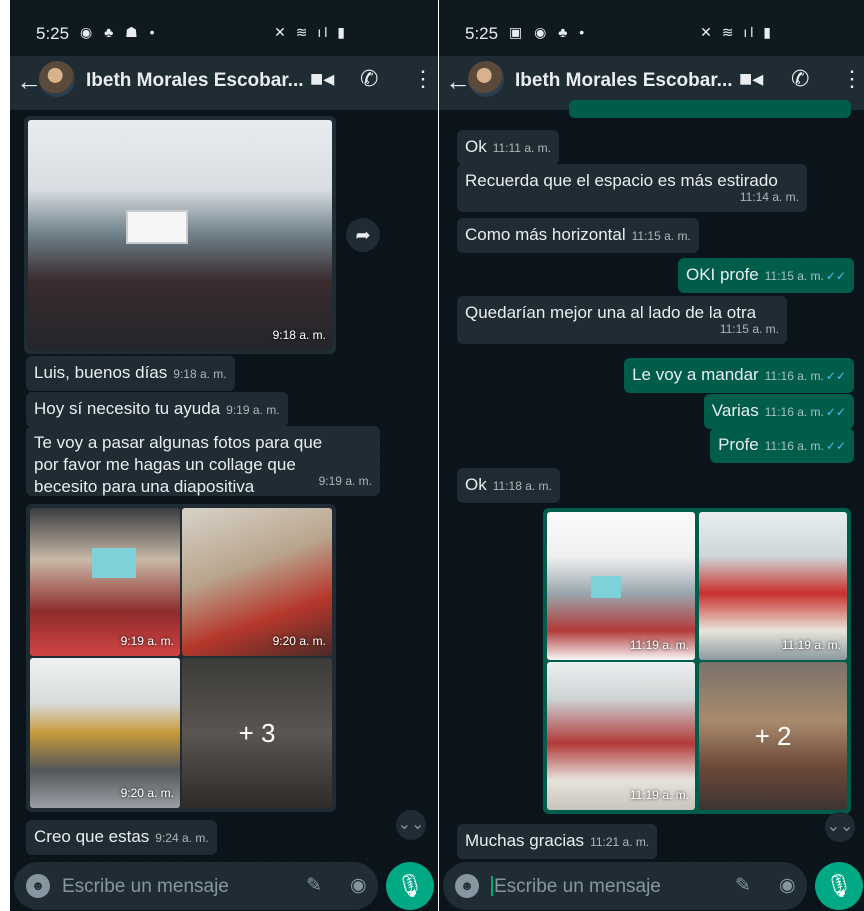  Describe the element at coordinates (178, 442) in the screenshot. I see `message-text-line: Te voy a pasar algunas fotos para que` at that location.